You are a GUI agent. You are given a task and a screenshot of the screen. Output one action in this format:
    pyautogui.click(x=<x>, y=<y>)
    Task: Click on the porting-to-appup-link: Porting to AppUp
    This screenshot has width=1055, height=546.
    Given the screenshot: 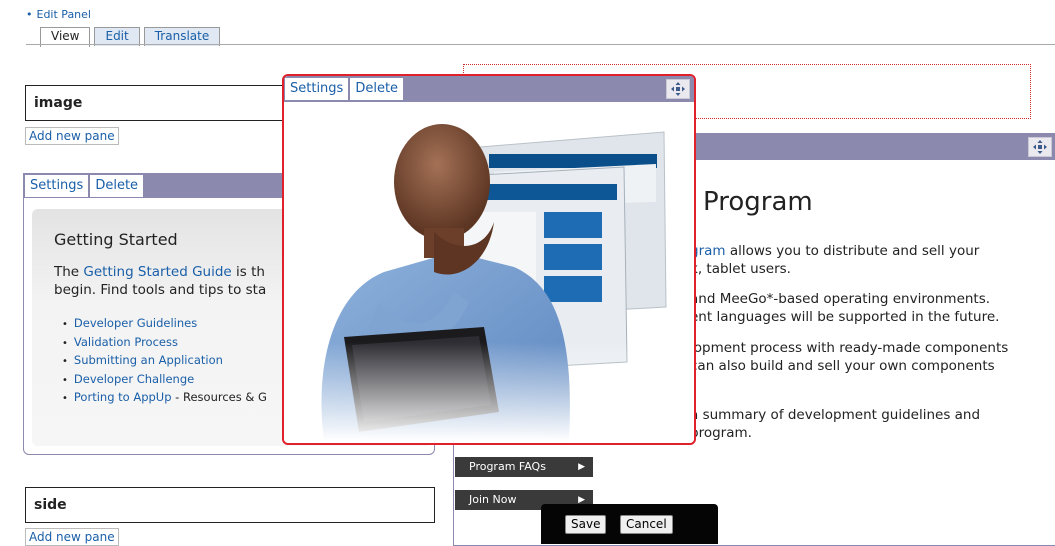 What is the action you would take?
    pyautogui.click(x=123, y=397)
    